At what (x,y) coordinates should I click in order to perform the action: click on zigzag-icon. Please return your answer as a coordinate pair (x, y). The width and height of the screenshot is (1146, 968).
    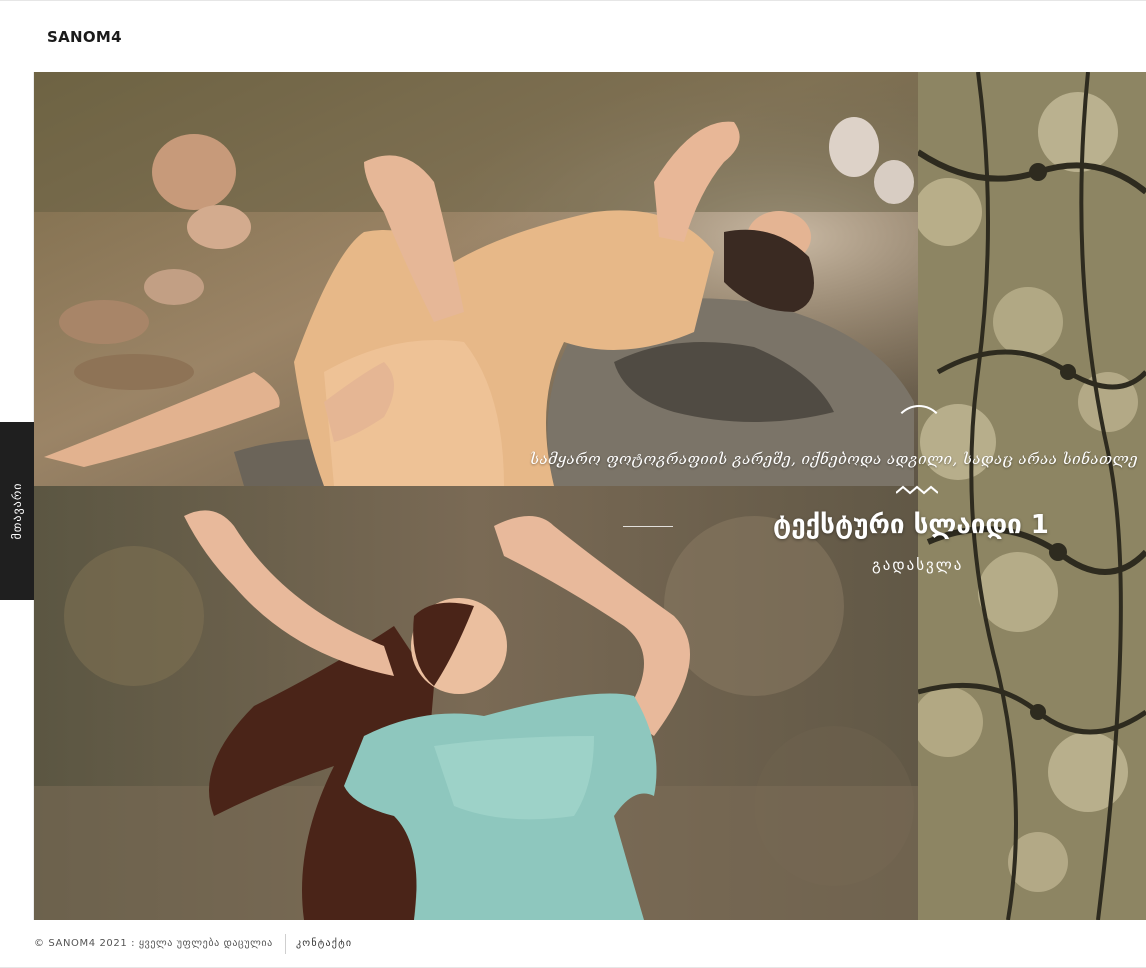
    Looking at the image, I should click on (917, 490).